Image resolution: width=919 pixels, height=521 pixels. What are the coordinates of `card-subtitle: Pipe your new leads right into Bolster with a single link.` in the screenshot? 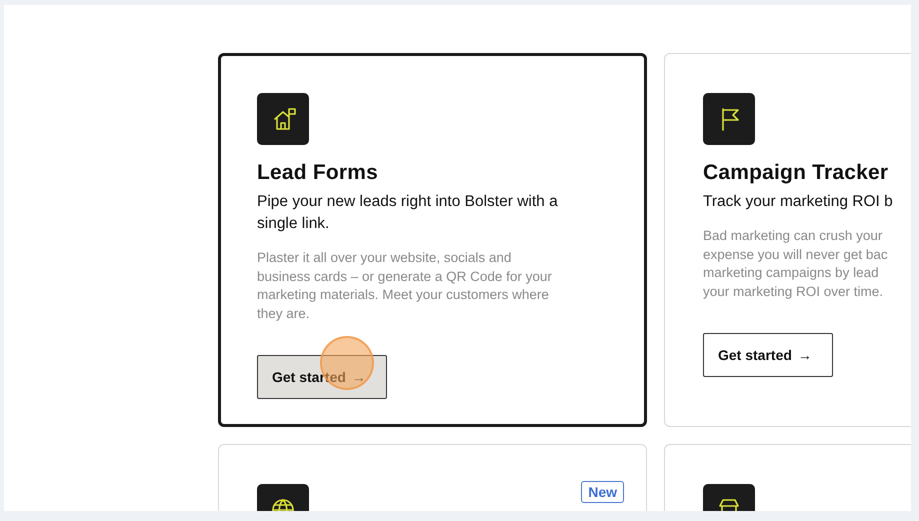 It's located at (408, 213).